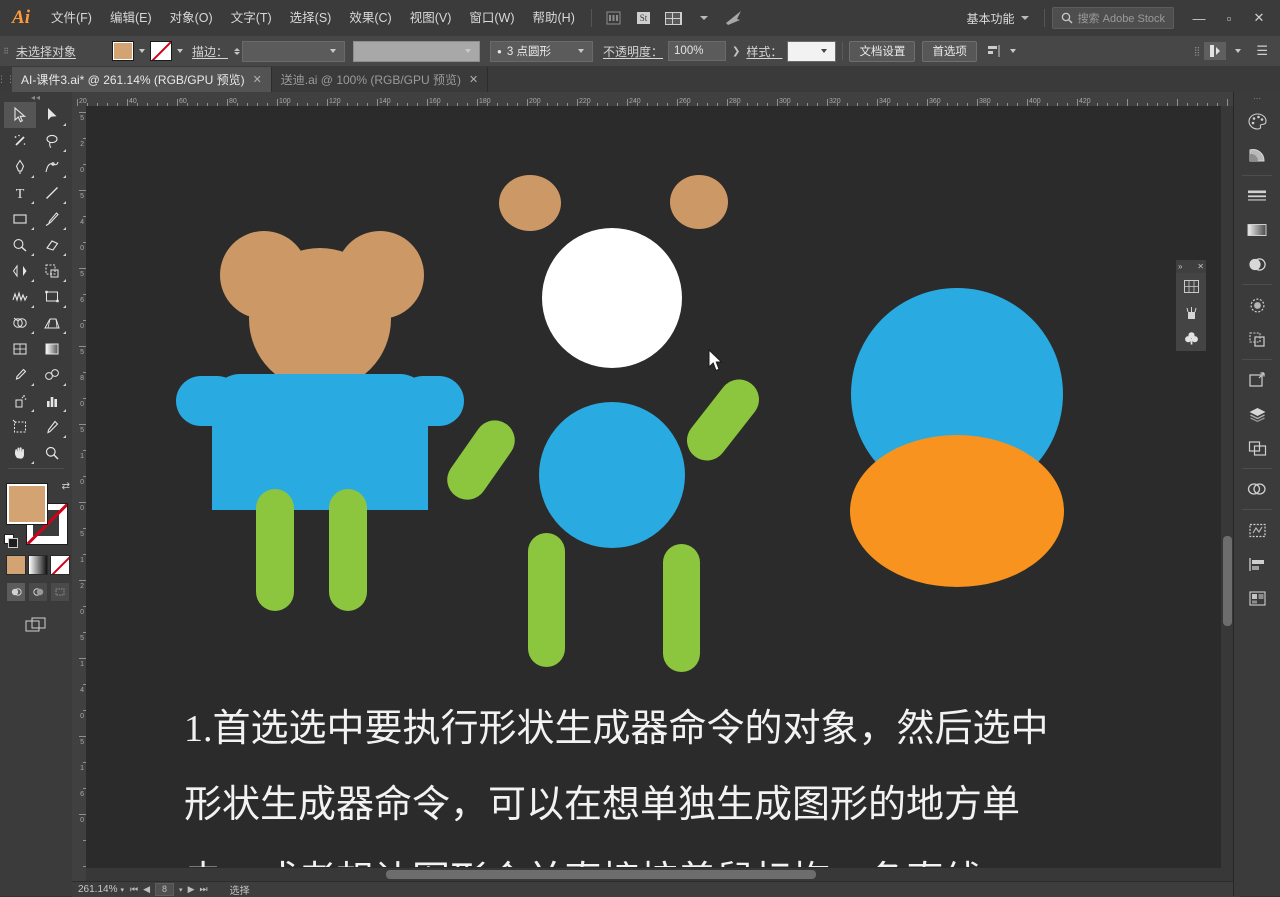 The width and height of the screenshot is (1280, 897). I want to click on preferences-button: 首选项, so click(949, 51).